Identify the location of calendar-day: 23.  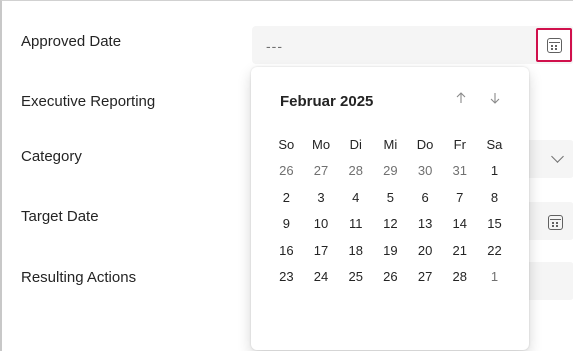
(286, 276).